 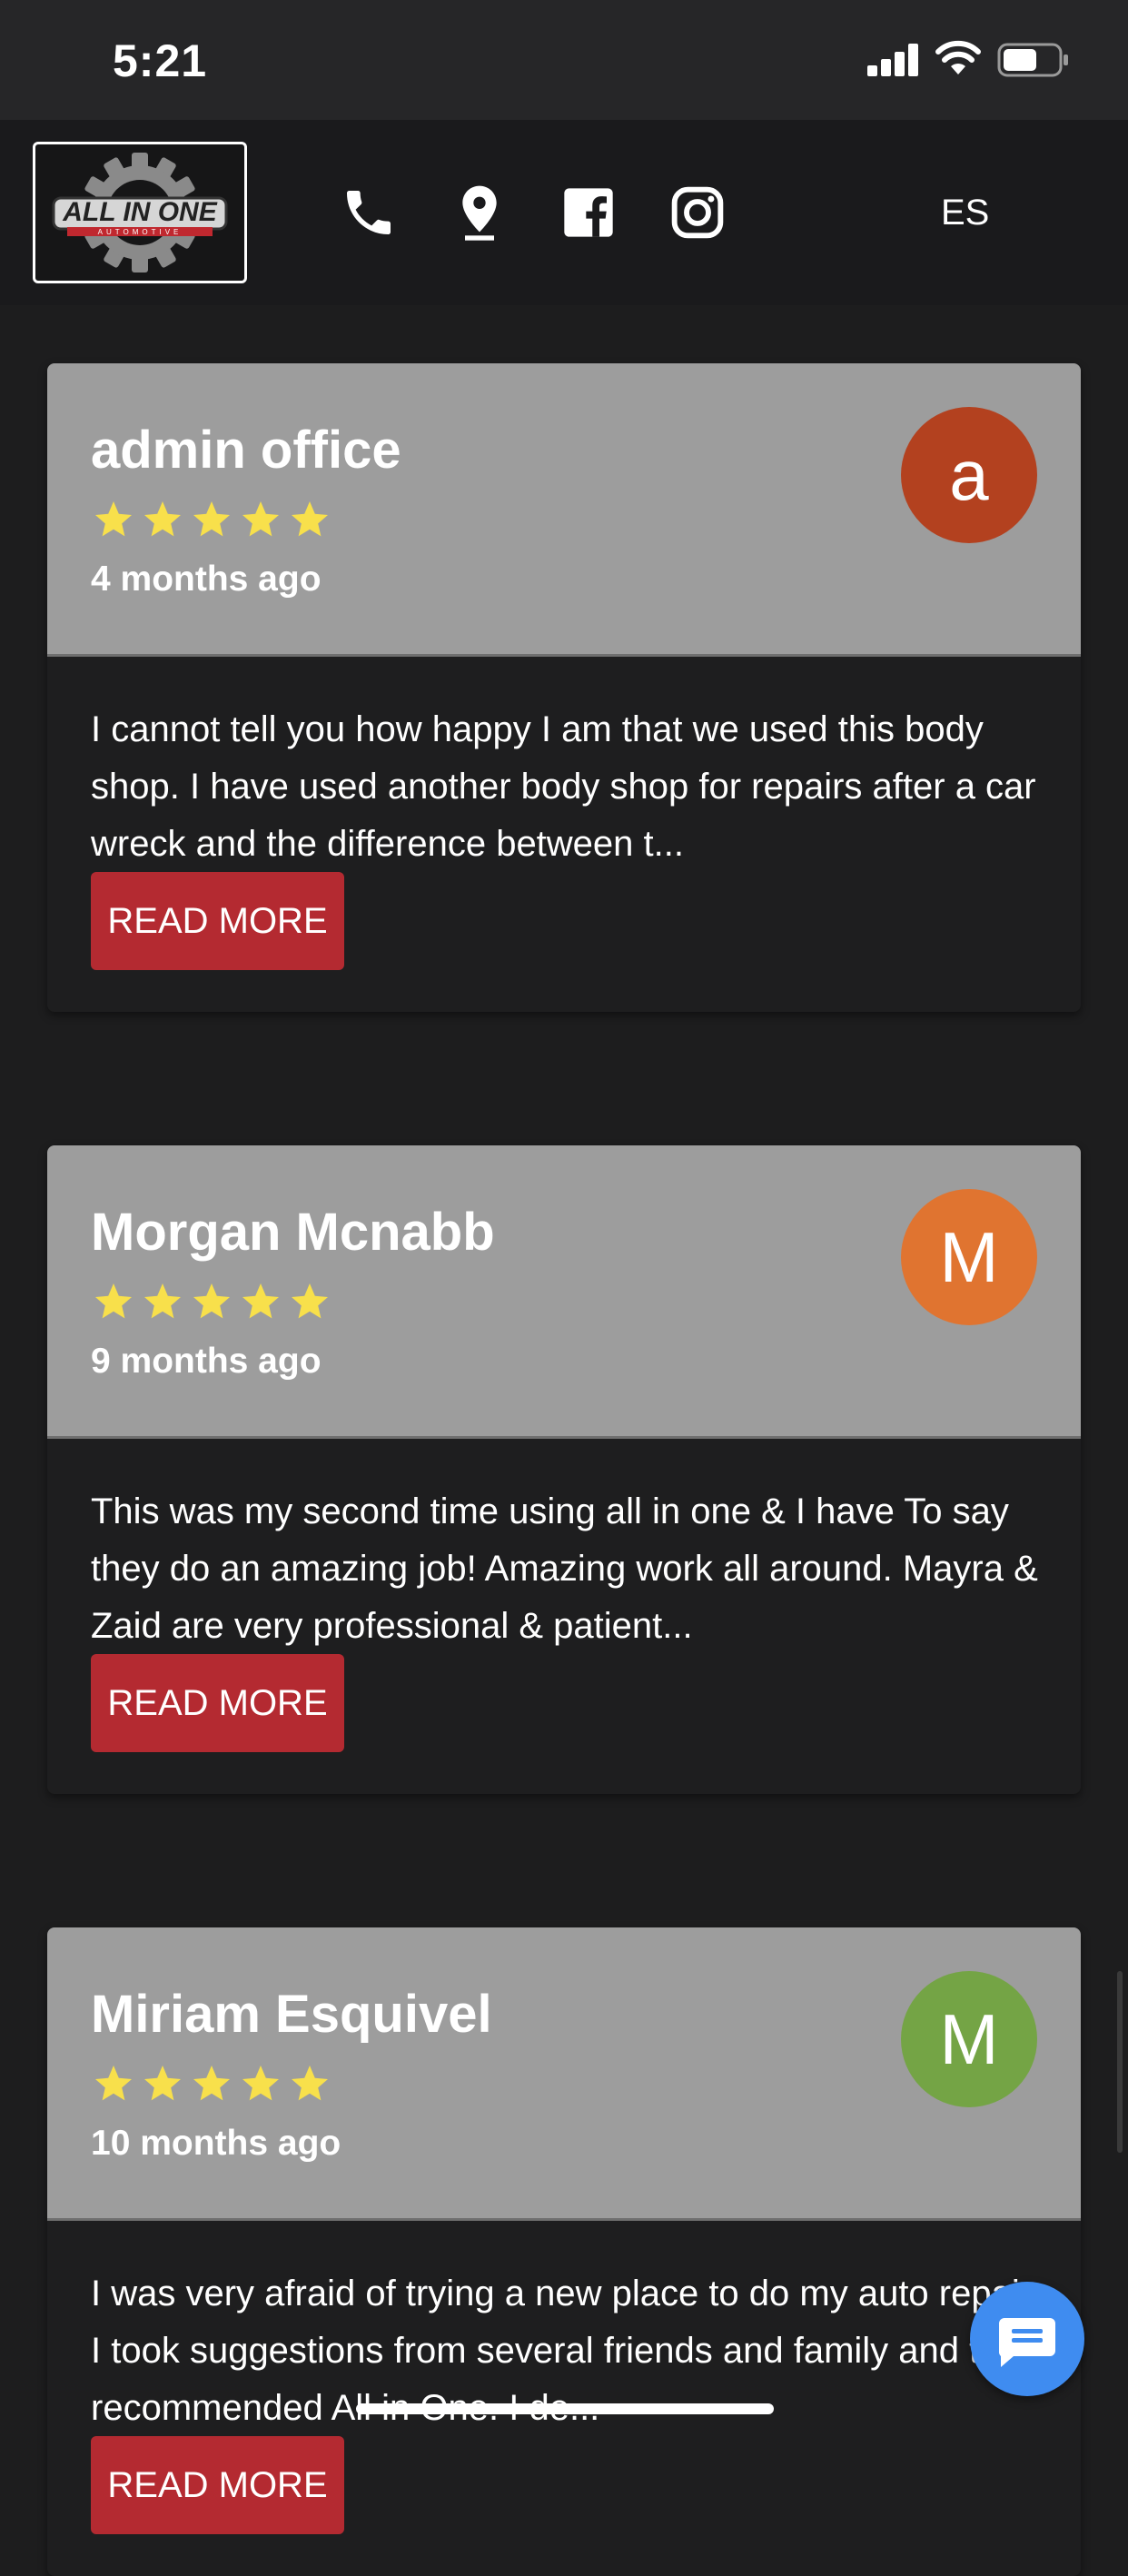 What do you see at coordinates (969, 475) in the screenshot?
I see `avatar: a` at bounding box center [969, 475].